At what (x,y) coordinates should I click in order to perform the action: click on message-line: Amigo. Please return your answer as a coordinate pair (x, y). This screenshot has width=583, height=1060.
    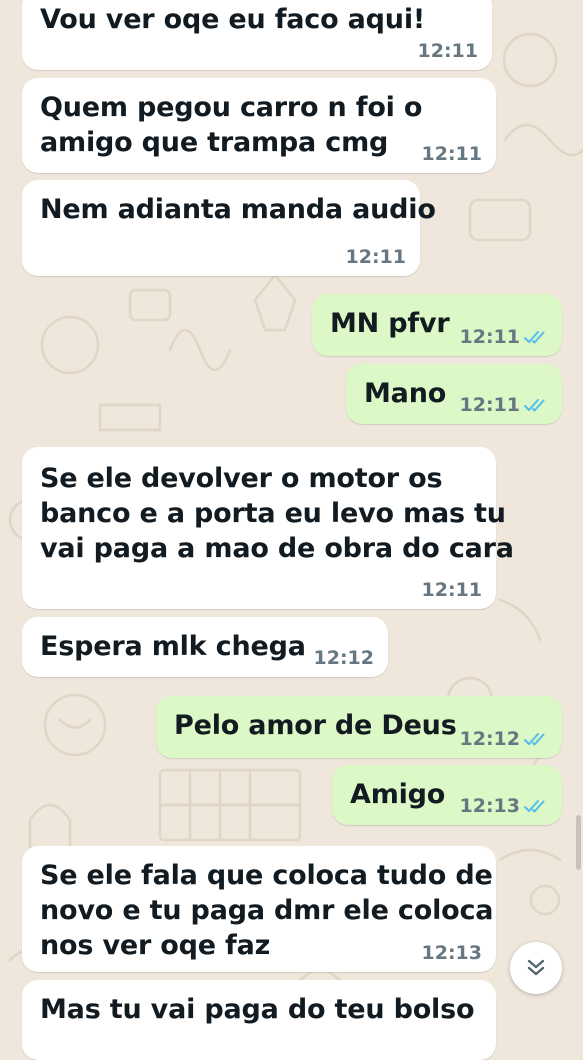
    Looking at the image, I should click on (398, 794).